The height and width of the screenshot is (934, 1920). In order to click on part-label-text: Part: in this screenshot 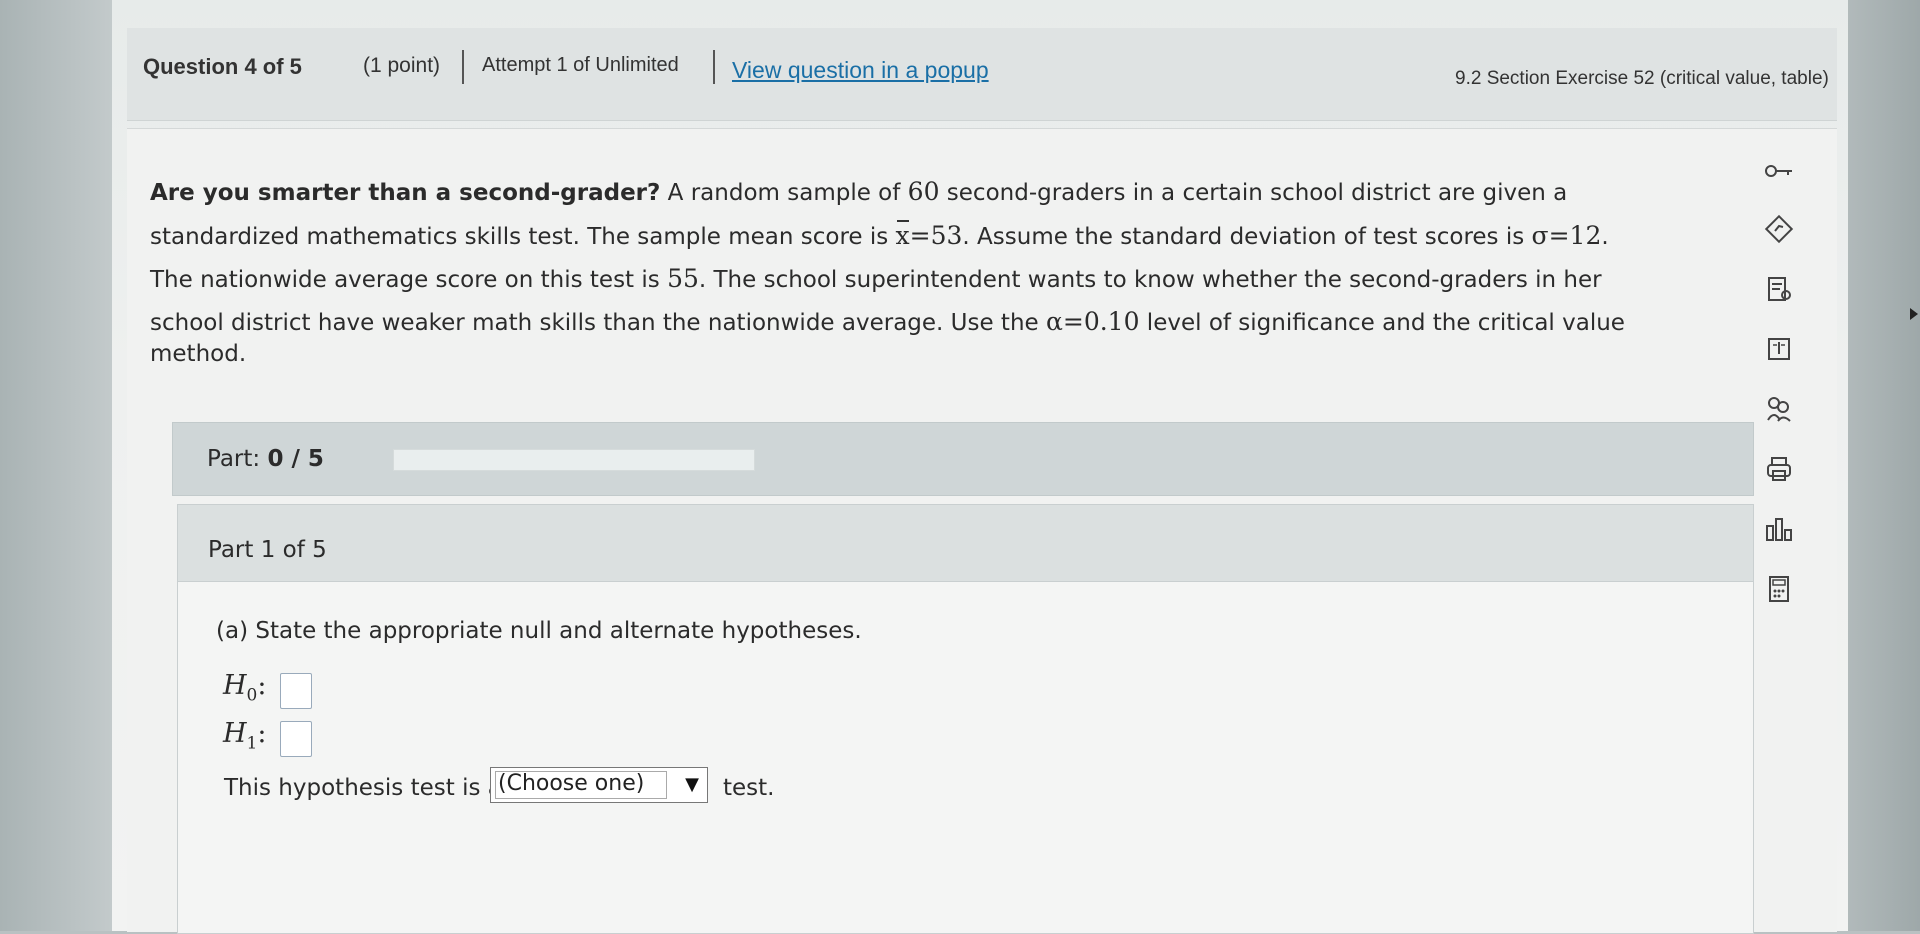, I will do `click(234, 459)`.